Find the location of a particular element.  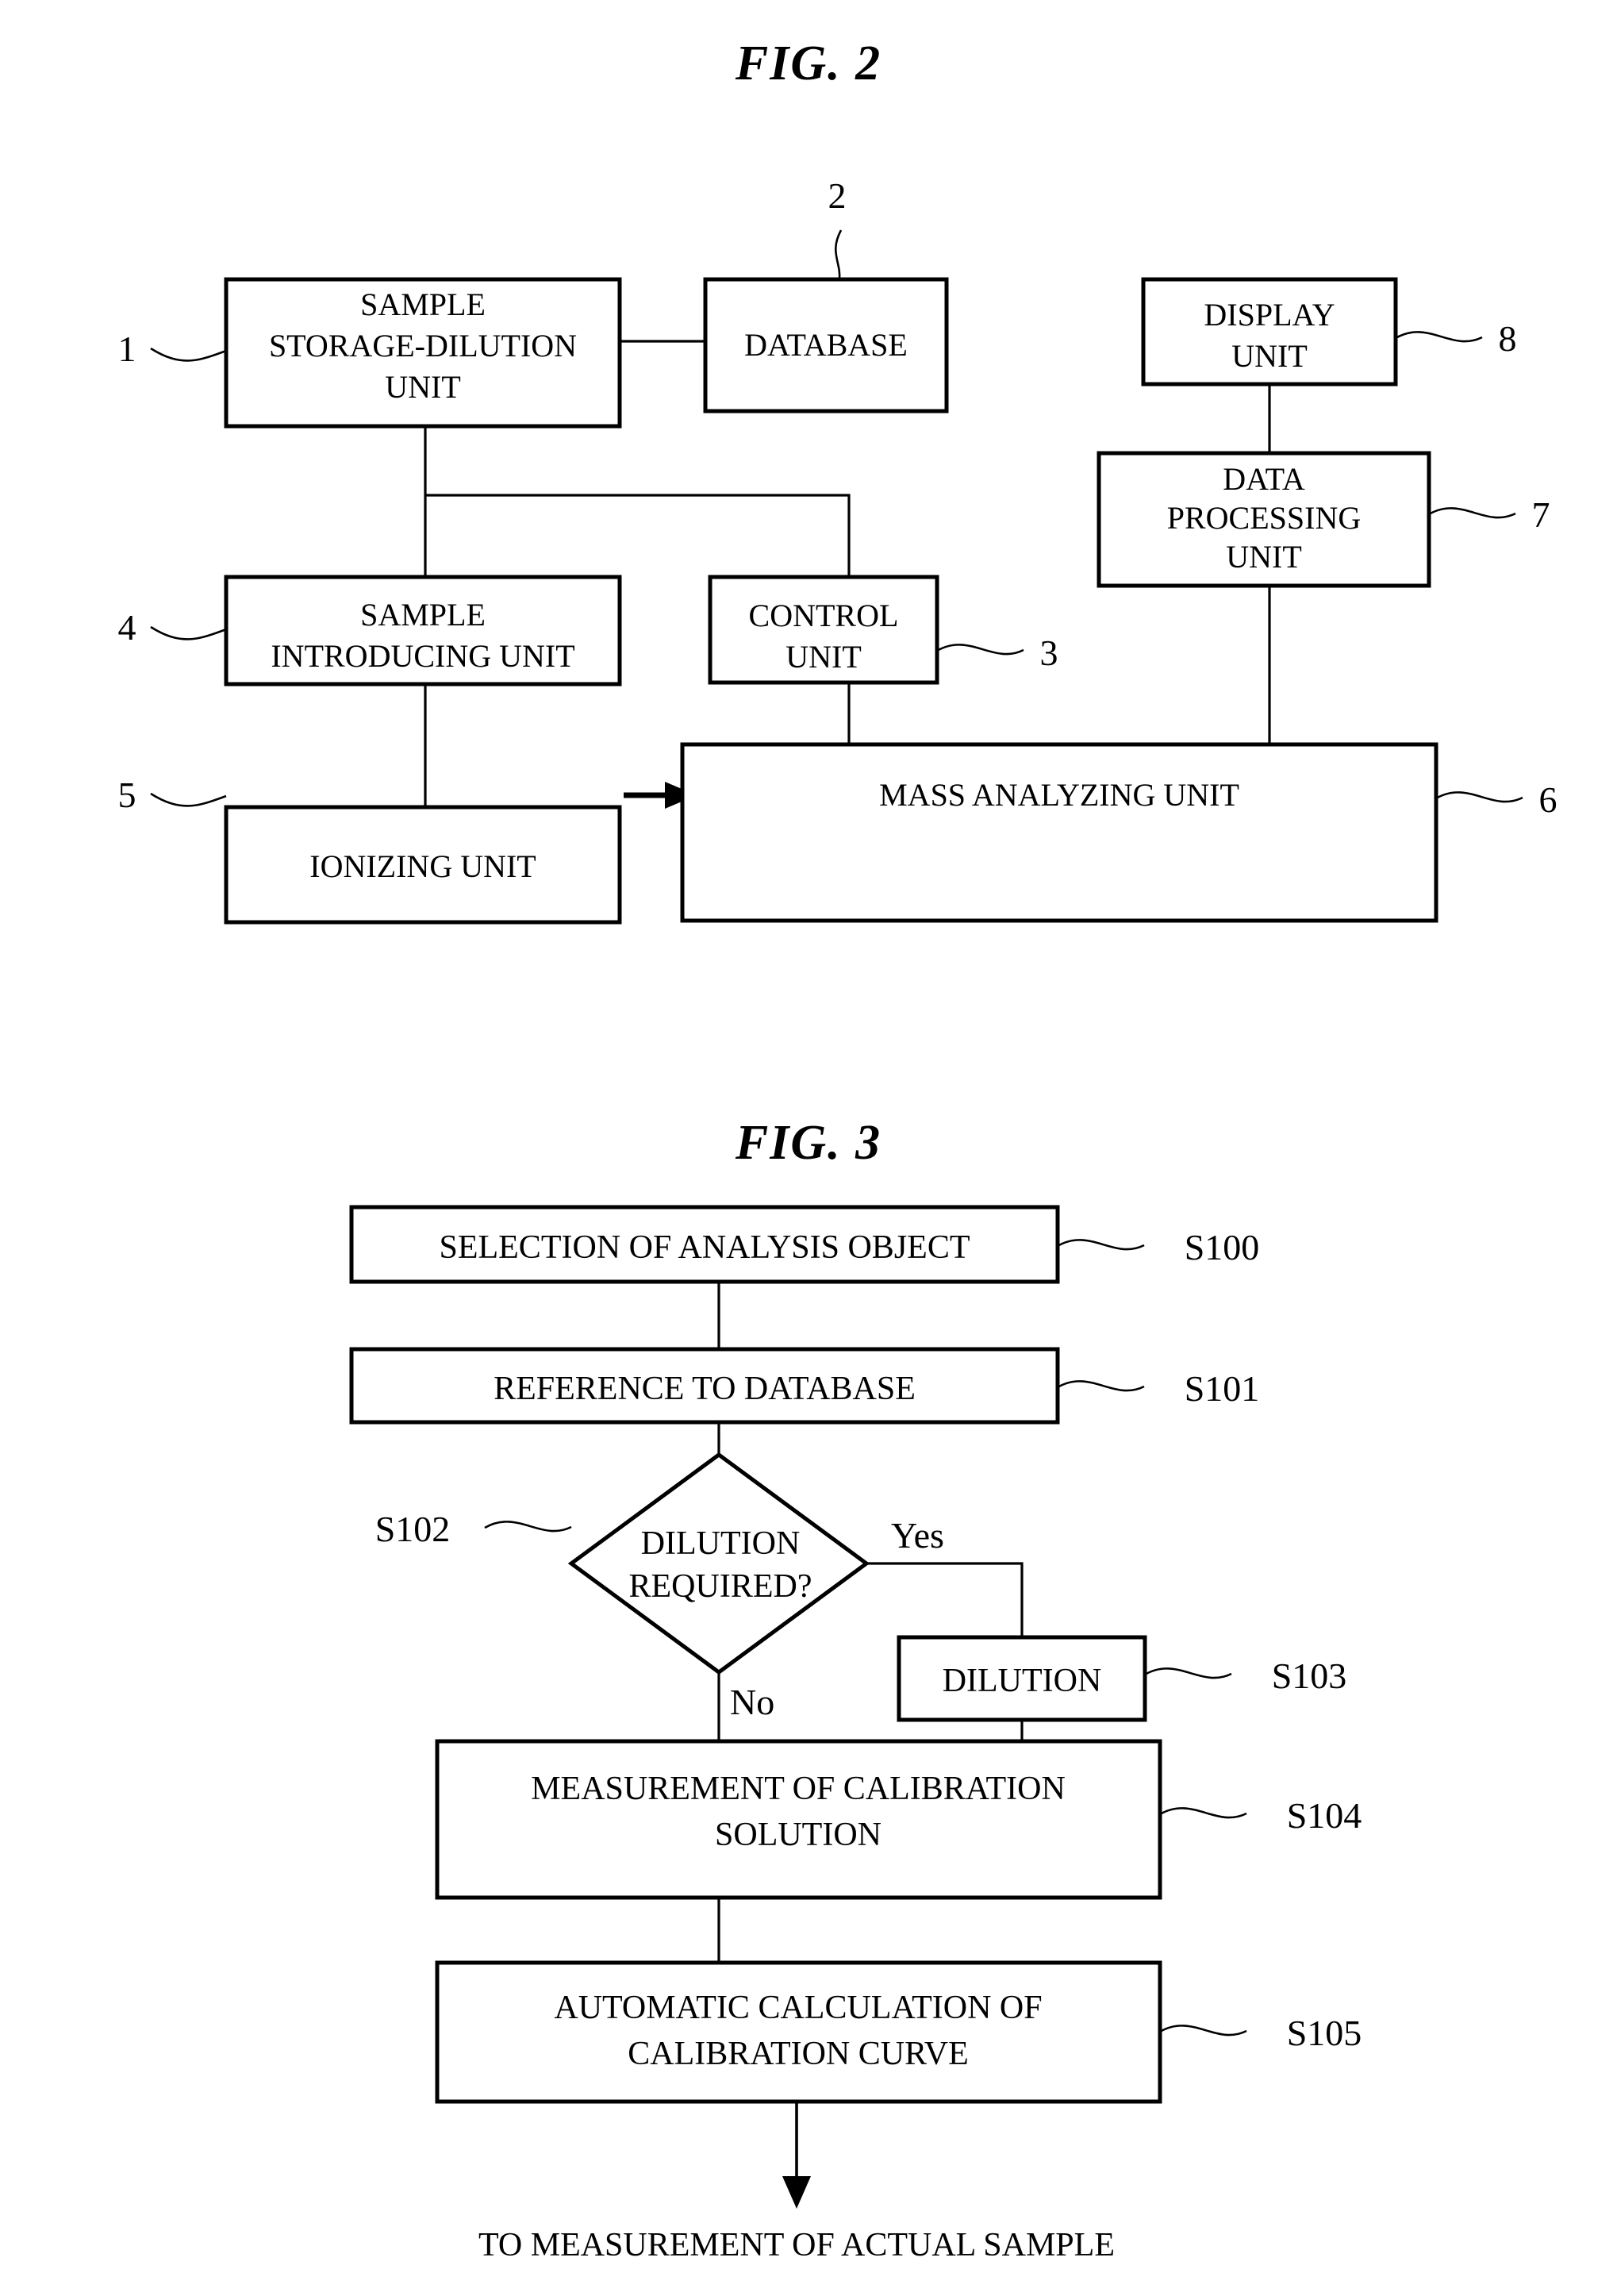

block-database: DATABASE is located at coordinates (826, 345).